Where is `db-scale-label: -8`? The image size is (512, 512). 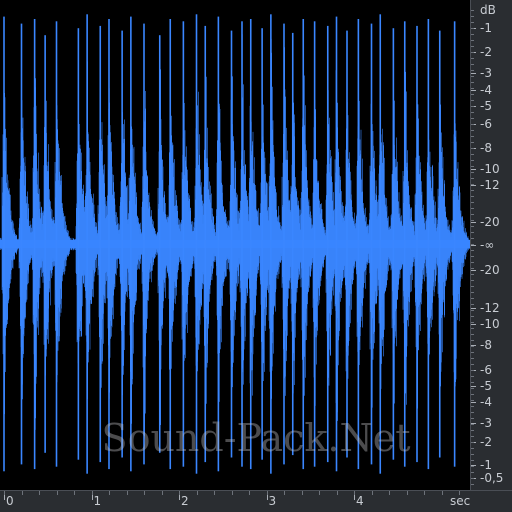
db-scale-label: -8 is located at coordinates (486, 148).